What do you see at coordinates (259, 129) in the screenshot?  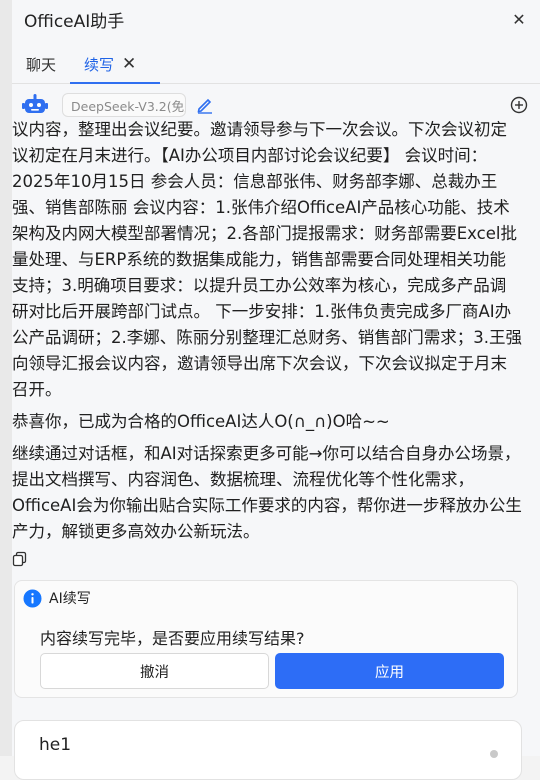 I see `clipped-line-text: 议内容，整理出会议纪要。邀请领导参与下一次会议。下次会议初定在月末进行。` at bounding box center [259, 129].